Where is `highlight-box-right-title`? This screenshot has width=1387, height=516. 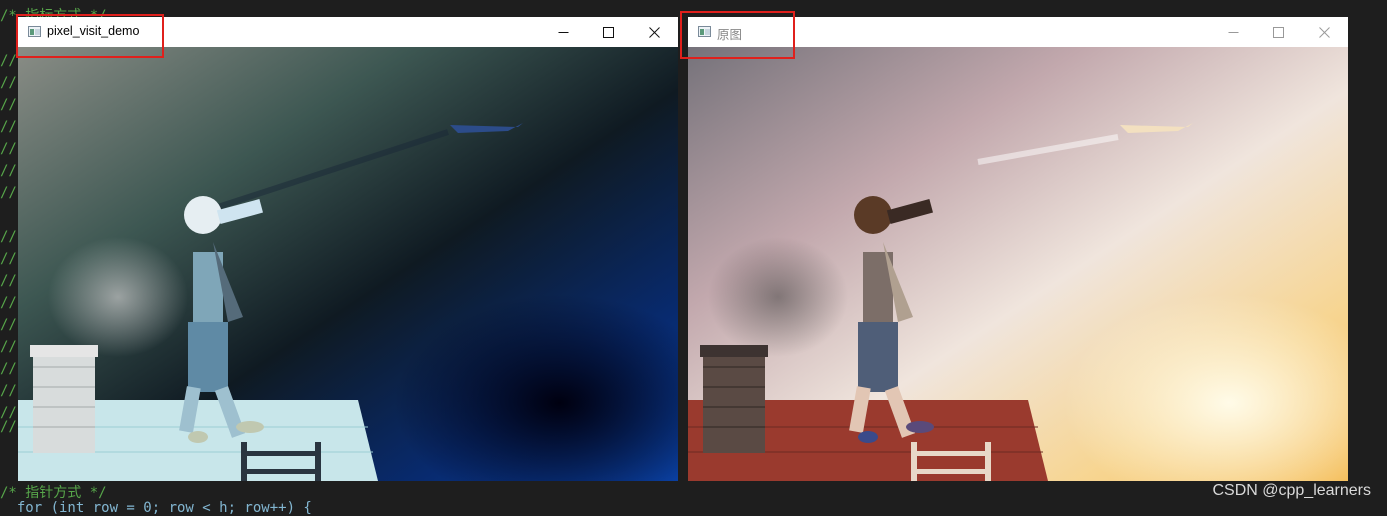
highlight-box-right-title is located at coordinates (737, 35).